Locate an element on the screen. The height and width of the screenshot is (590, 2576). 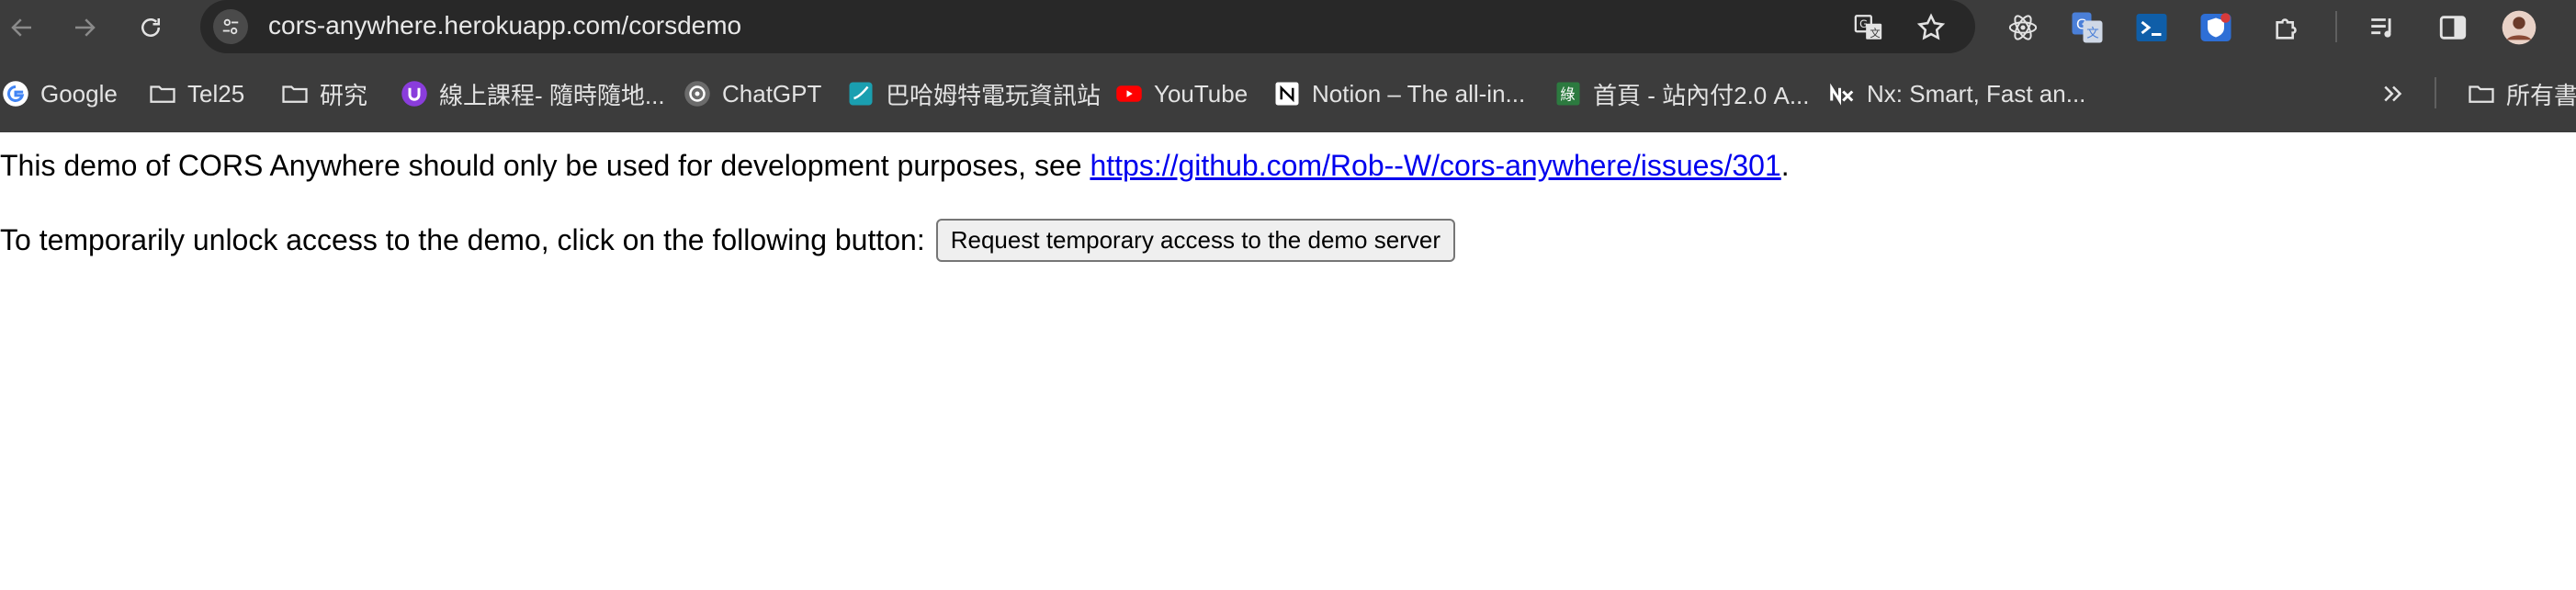
site-info-button is located at coordinates (230, 26).